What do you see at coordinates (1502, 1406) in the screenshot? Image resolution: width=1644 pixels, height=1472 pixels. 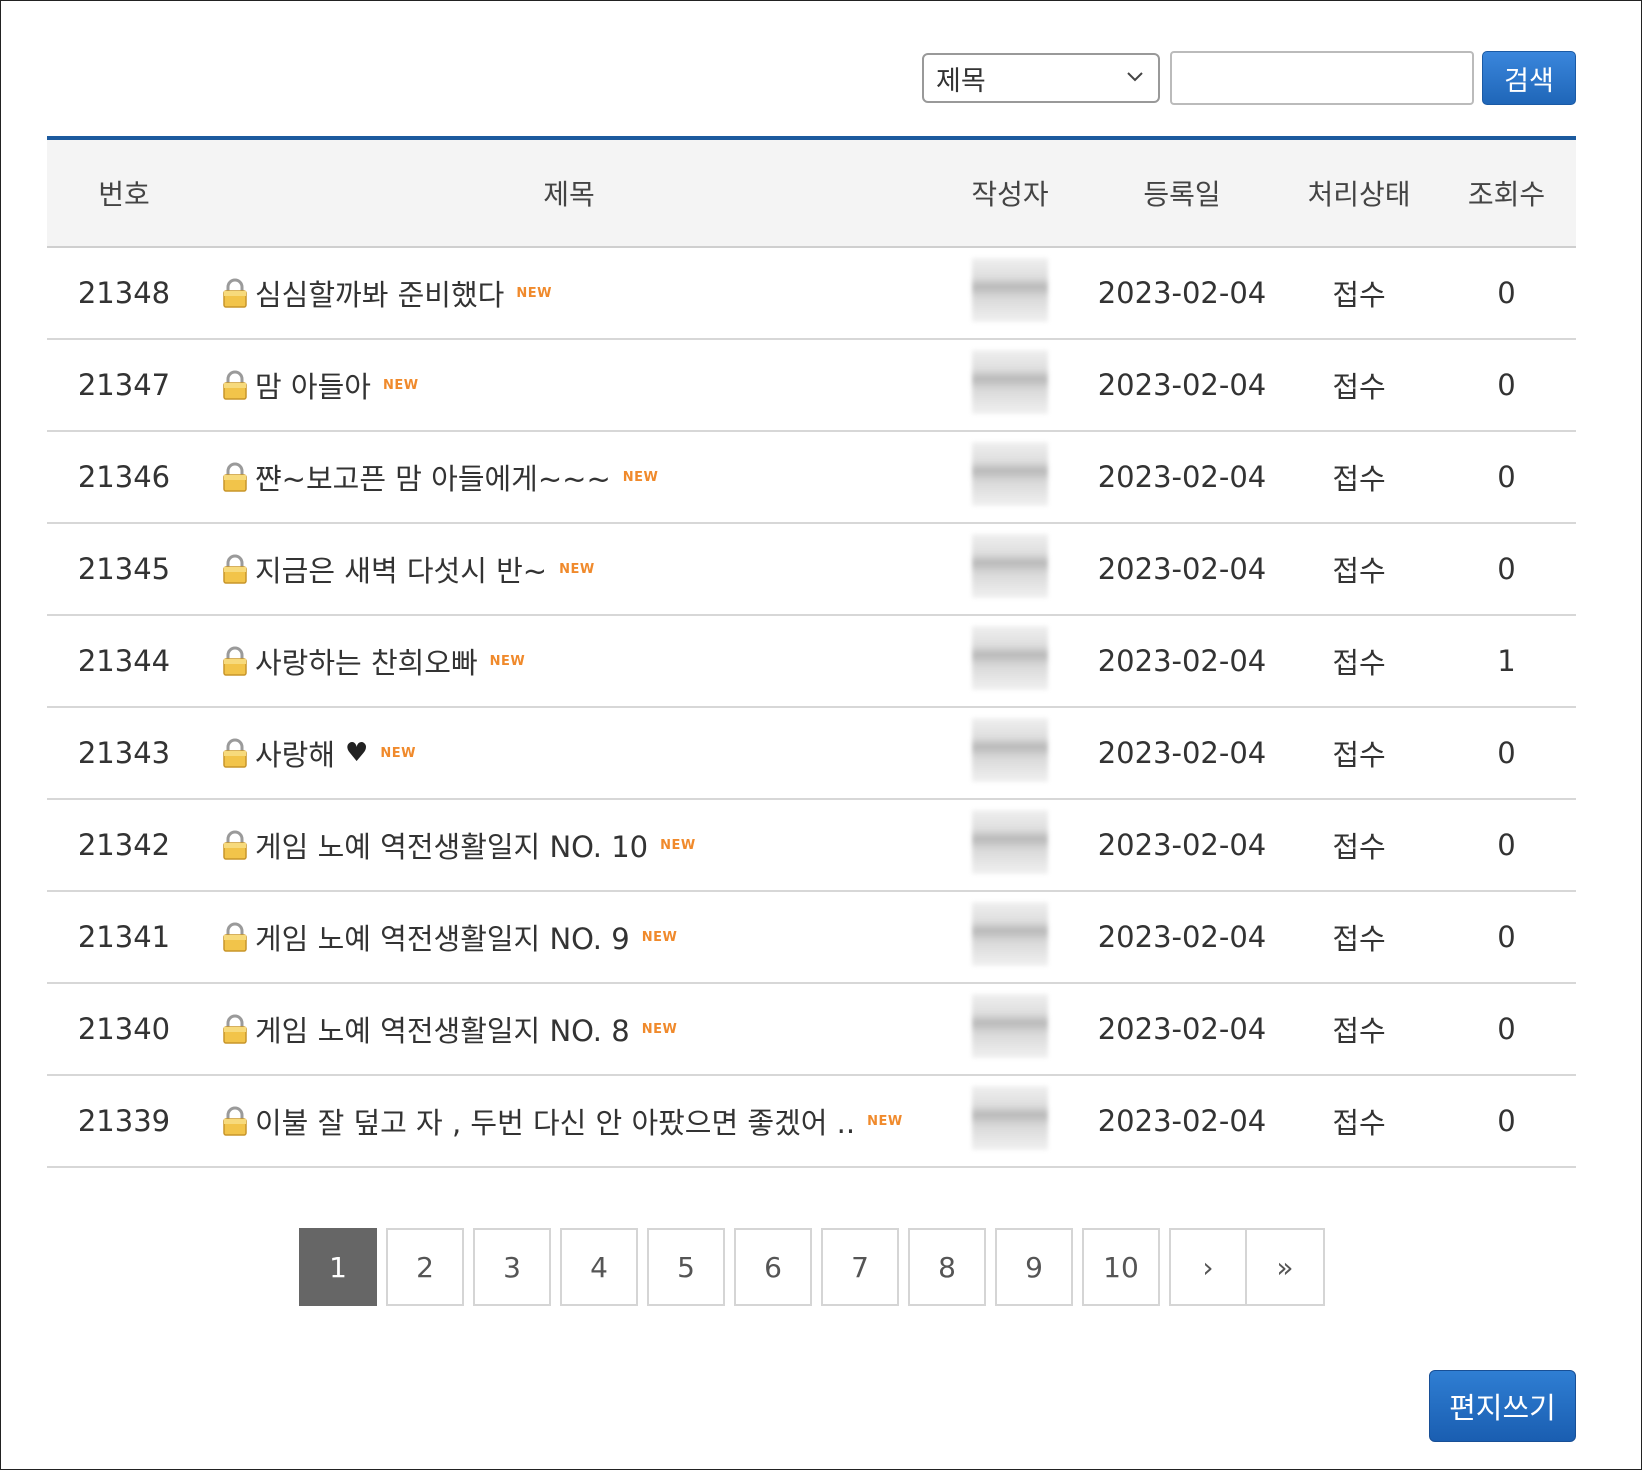 I see `write-letter-button: 편지쓰기` at bounding box center [1502, 1406].